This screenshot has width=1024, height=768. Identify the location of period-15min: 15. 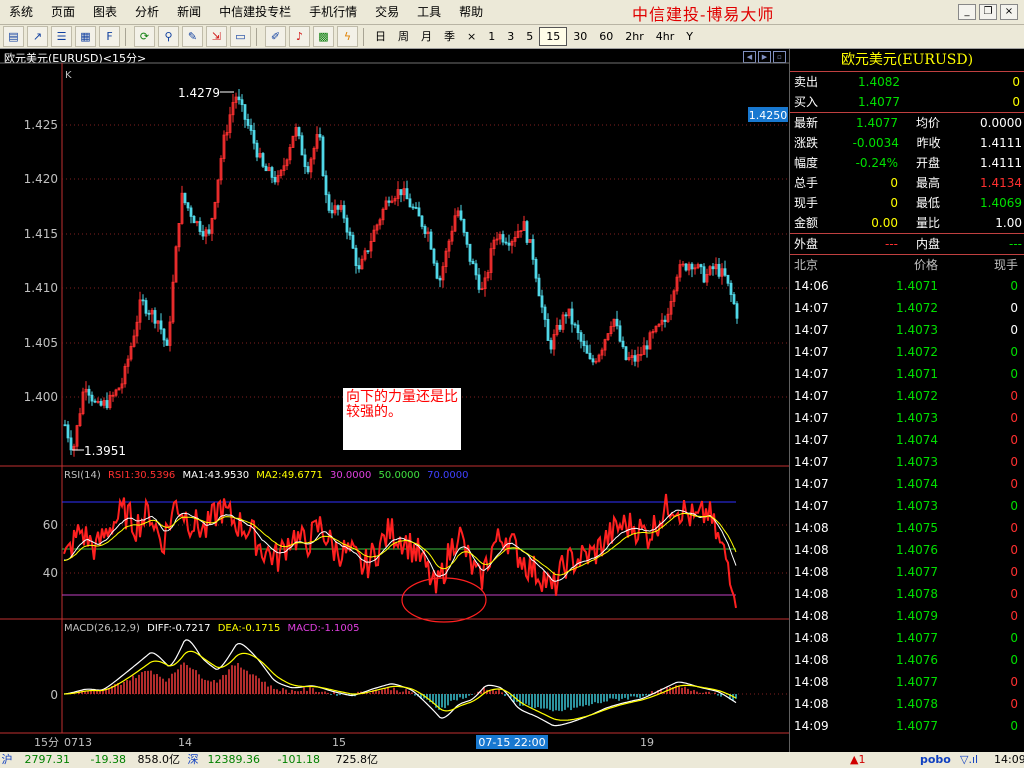
(553, 36).